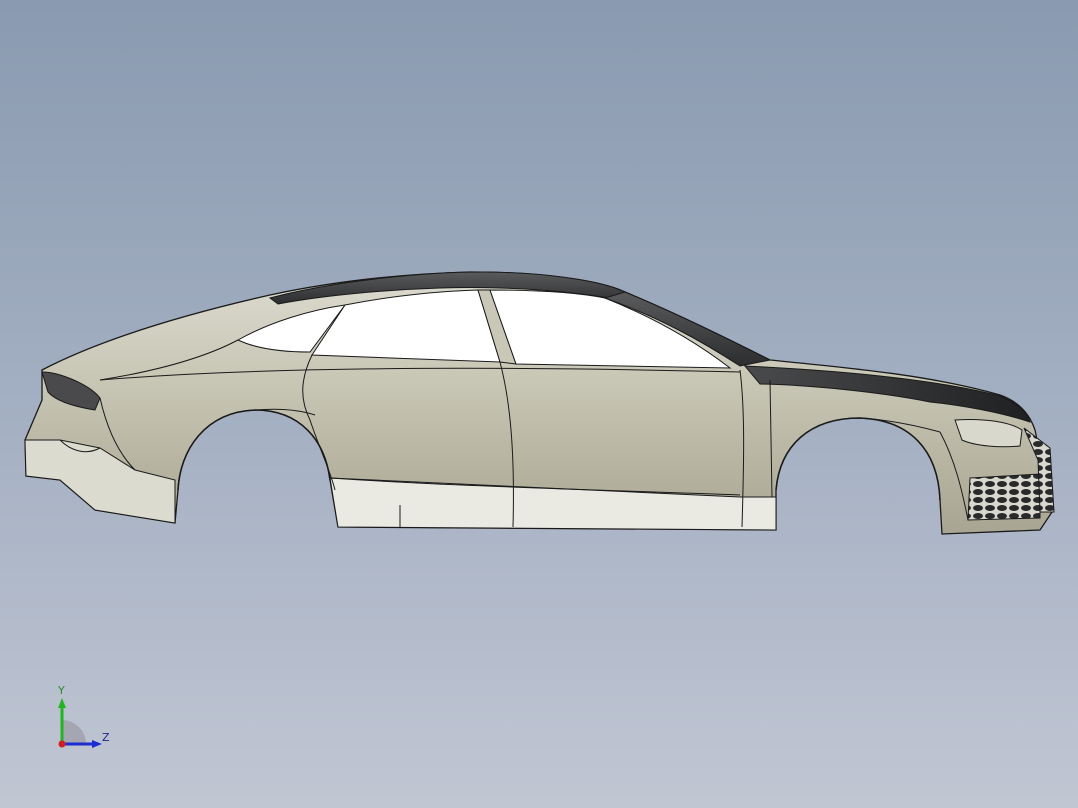  I want to click on y-axis-label: Y, so click(61, 690).